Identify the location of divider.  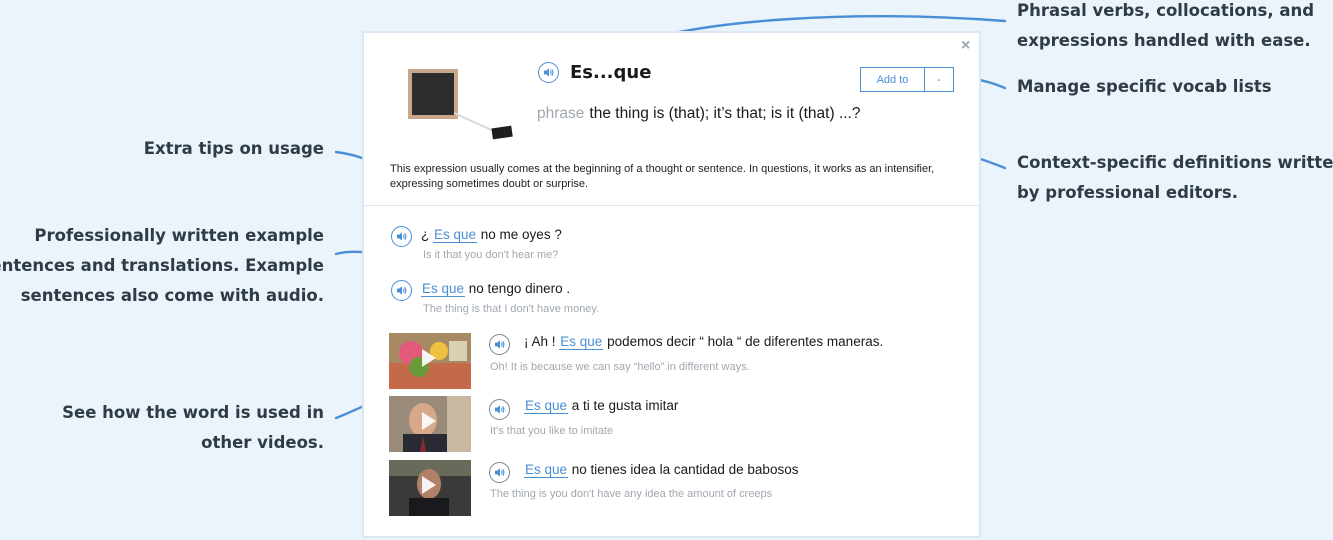
(671, 205).